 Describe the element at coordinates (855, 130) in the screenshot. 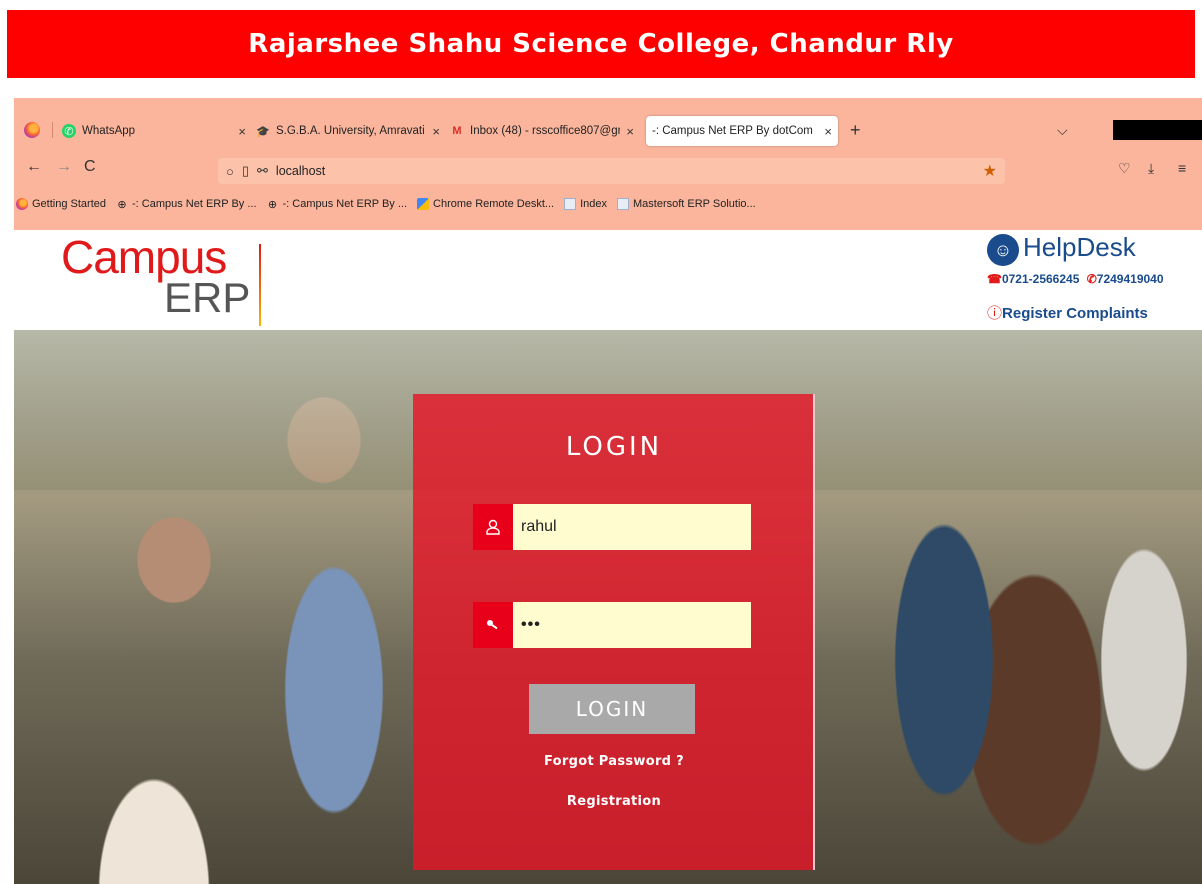

I see `new-tab-button: +` at that location.